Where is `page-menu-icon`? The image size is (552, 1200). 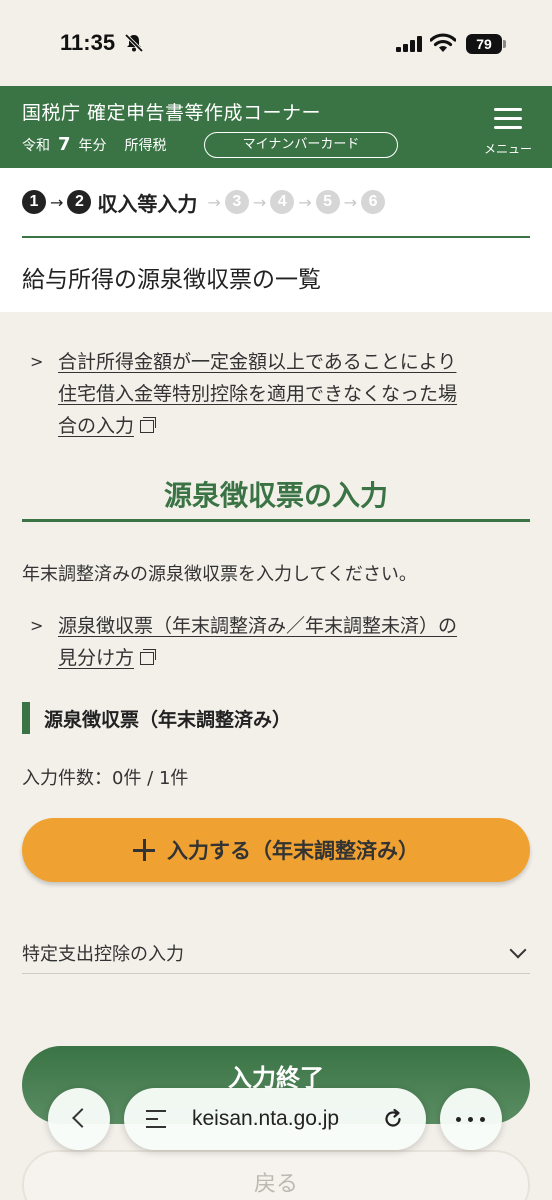 page-menu-icon is located at coordinates (156, 1119).